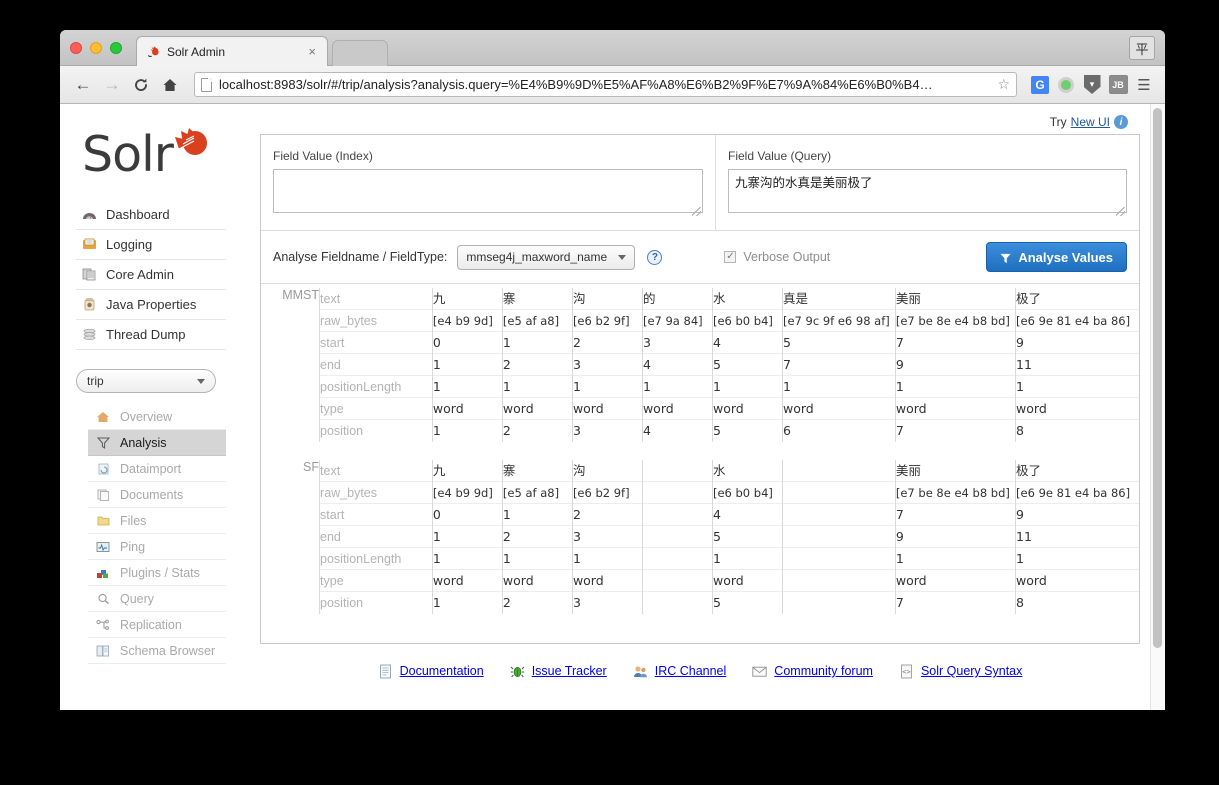 The image size is (1219, 785). Describe the element at coordinates (76, 48) in the screenshot. I see `window-close-button` at that location.